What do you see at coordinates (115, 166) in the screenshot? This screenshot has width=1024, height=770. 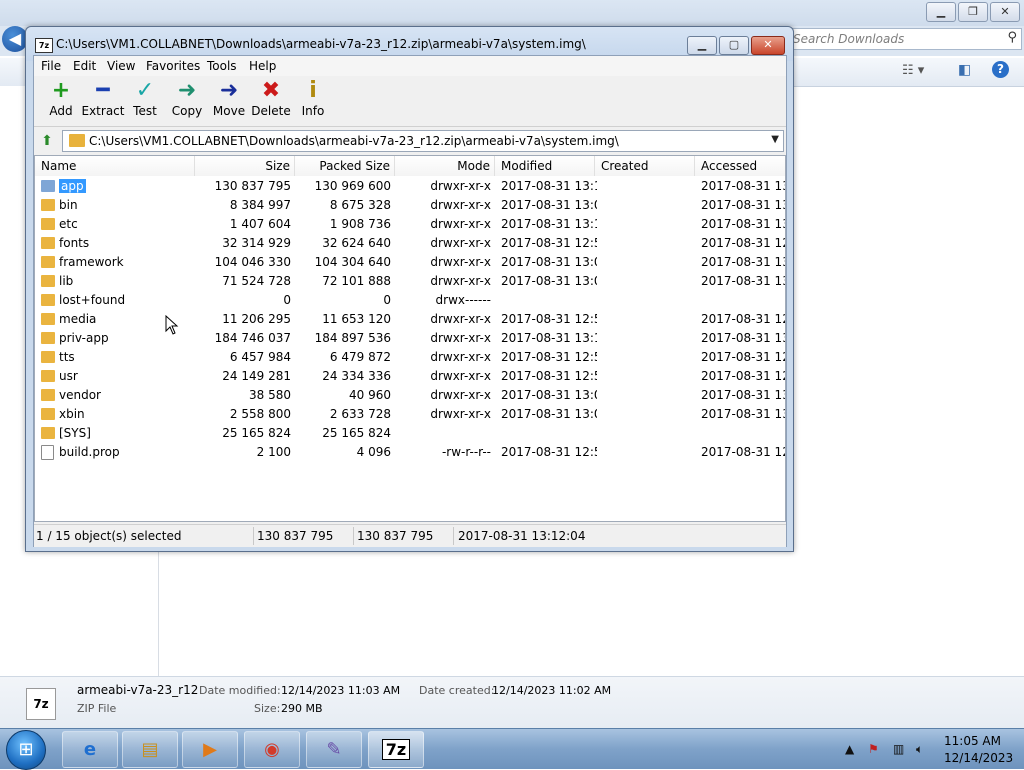 I see `column-header-name: Name` at bounding box center [115, 166].